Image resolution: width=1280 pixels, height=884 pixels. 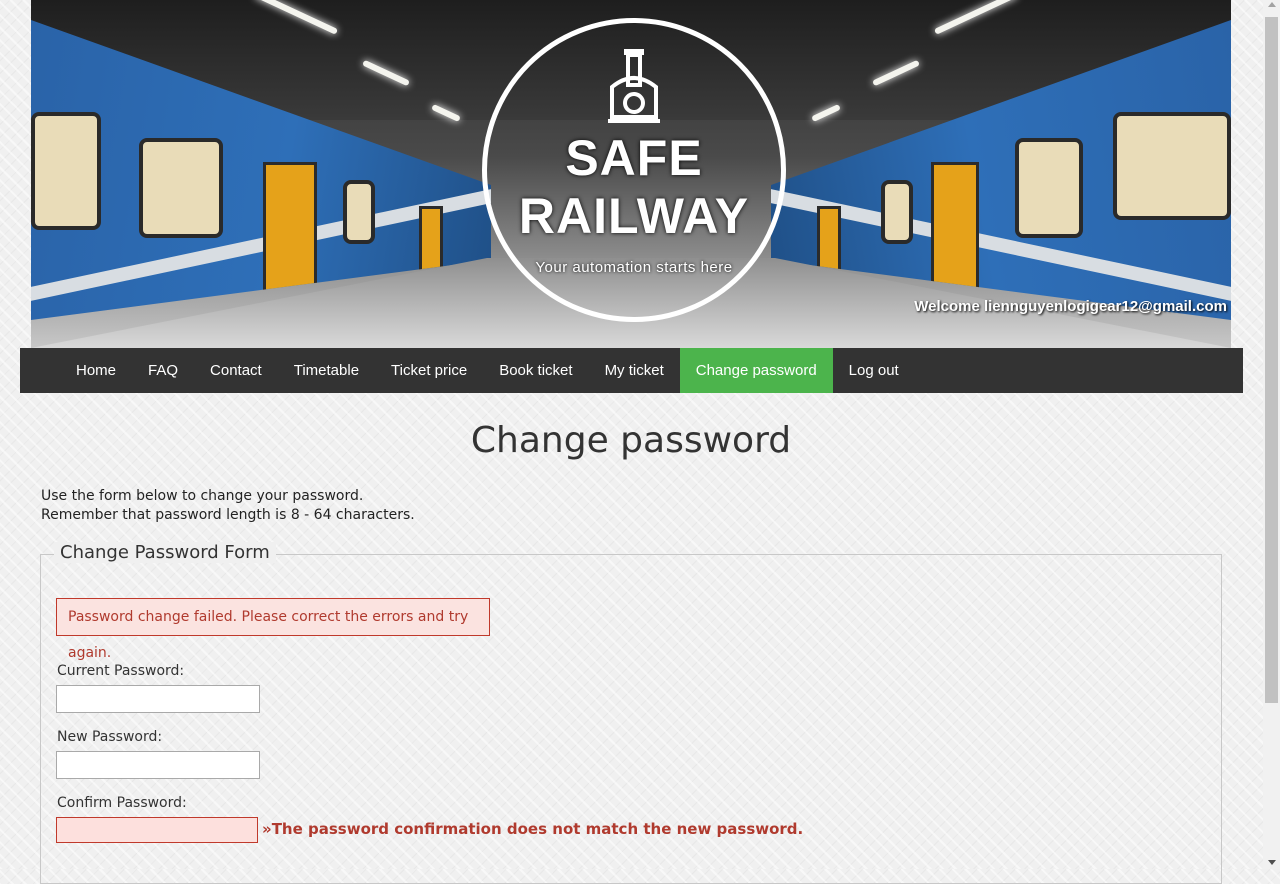 What do you see at coordinates (1271, 360) in the screenshot?
I see `scrollbar-thumb` at bounding box center [1271, 360].